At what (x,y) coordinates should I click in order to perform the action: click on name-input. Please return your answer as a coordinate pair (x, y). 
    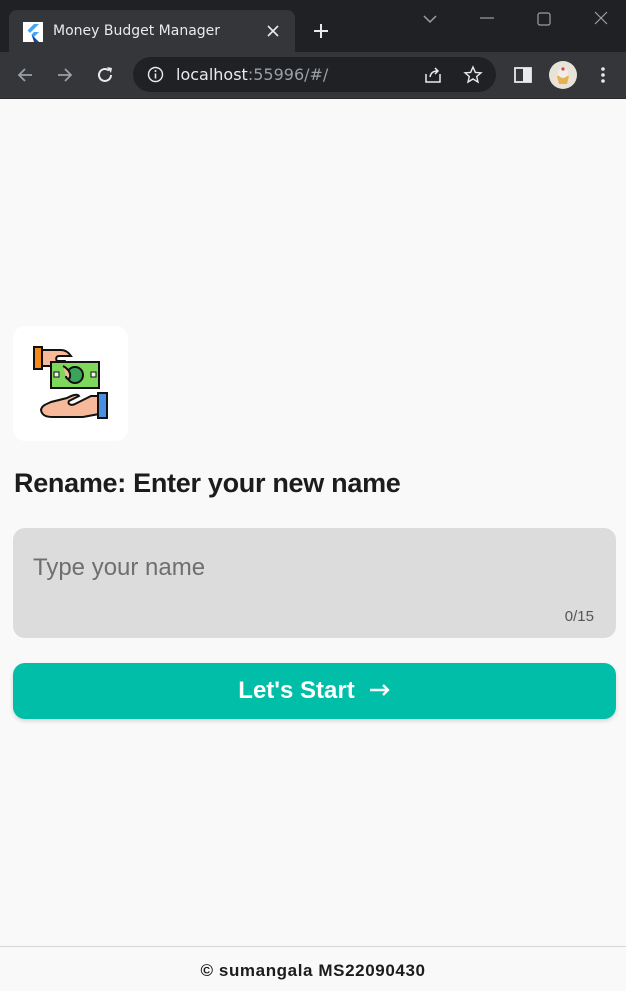
    Looking at the image, I should click on (313, 568).